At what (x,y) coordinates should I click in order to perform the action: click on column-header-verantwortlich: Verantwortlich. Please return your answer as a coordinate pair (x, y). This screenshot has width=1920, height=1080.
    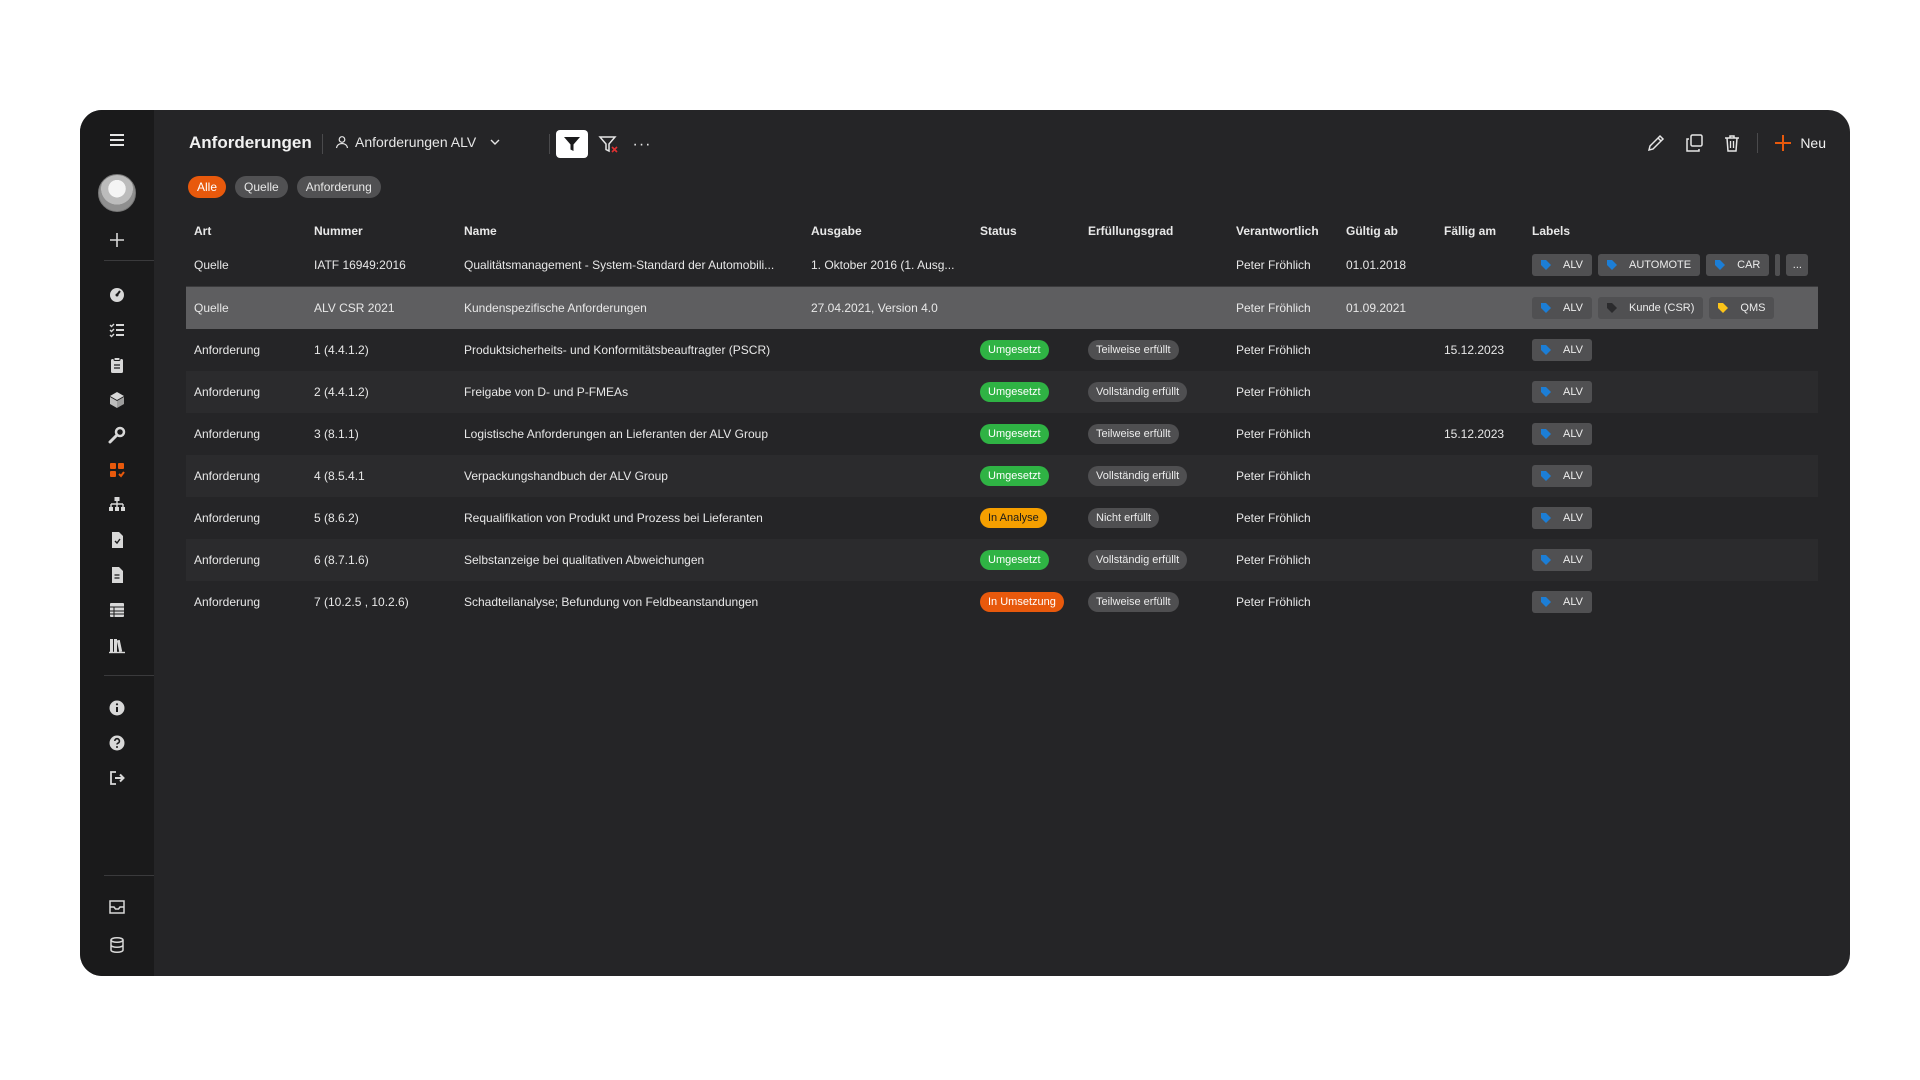
    Looking at the image, I should click on (1288, 231).